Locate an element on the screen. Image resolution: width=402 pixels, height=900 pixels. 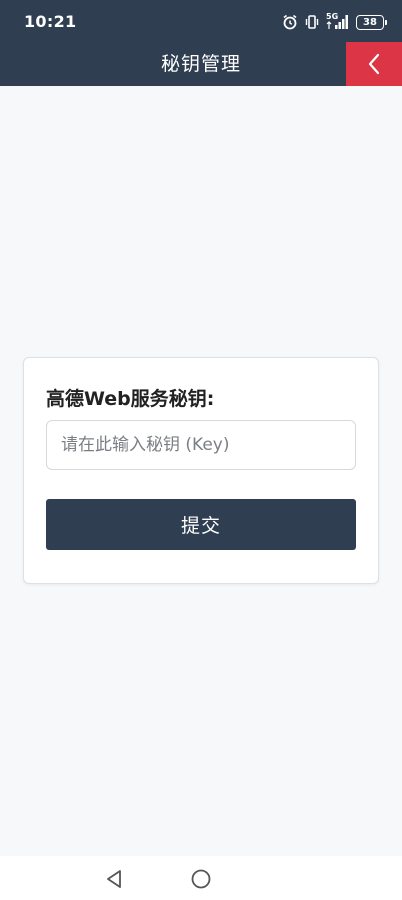
status-time: 10:21 is located at coordinates (50, 21).